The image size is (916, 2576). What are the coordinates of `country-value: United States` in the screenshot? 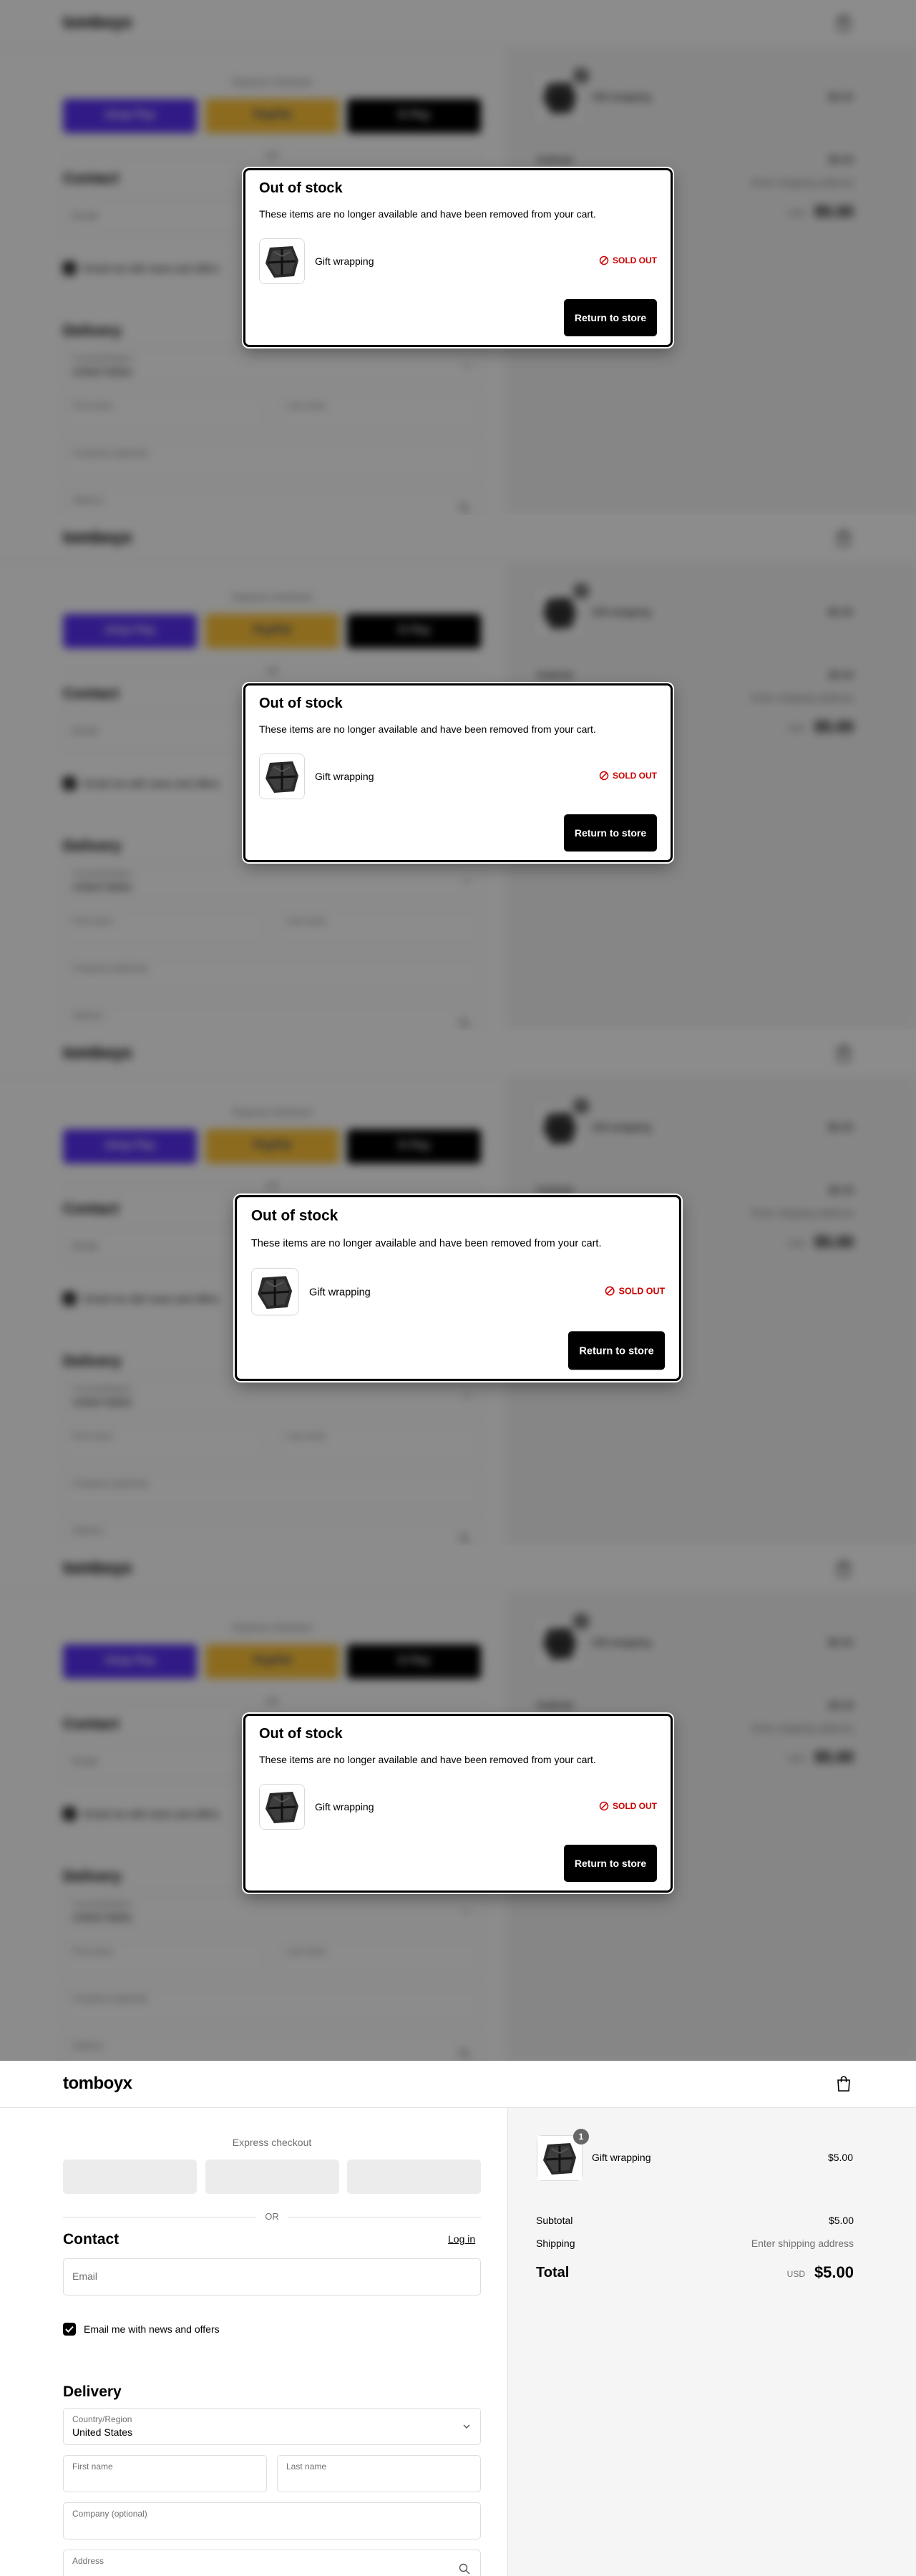 It's located at (102, 2432).